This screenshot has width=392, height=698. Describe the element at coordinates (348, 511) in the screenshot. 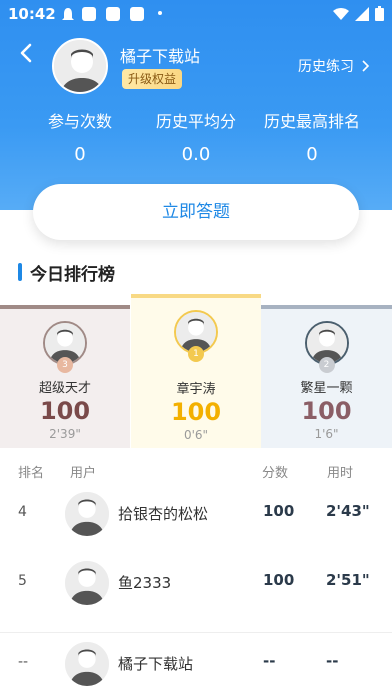

I see `row-time: 2'43"` at that location.